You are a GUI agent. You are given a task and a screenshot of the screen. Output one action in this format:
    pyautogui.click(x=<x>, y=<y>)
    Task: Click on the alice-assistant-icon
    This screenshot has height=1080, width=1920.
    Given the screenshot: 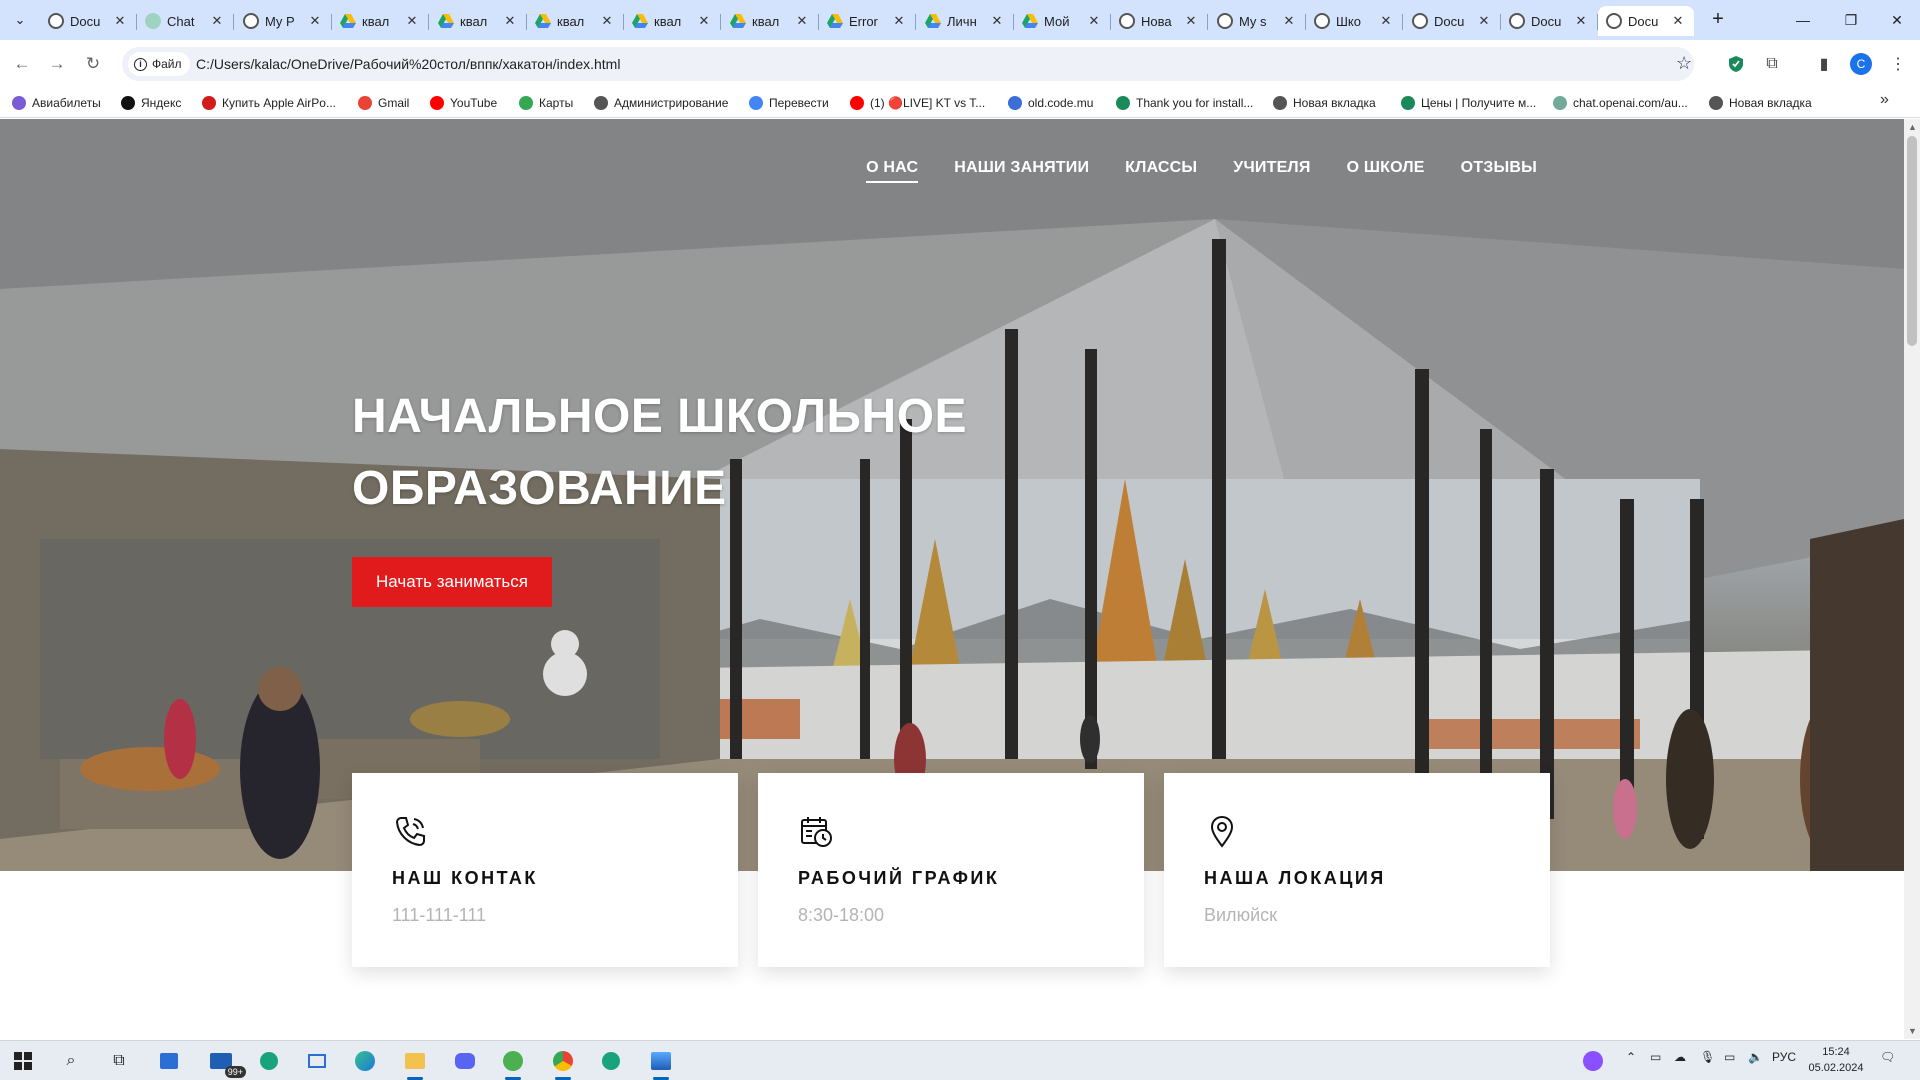 What is the action you would take?
    pyautogui.click(x=1593, y=1061)
    